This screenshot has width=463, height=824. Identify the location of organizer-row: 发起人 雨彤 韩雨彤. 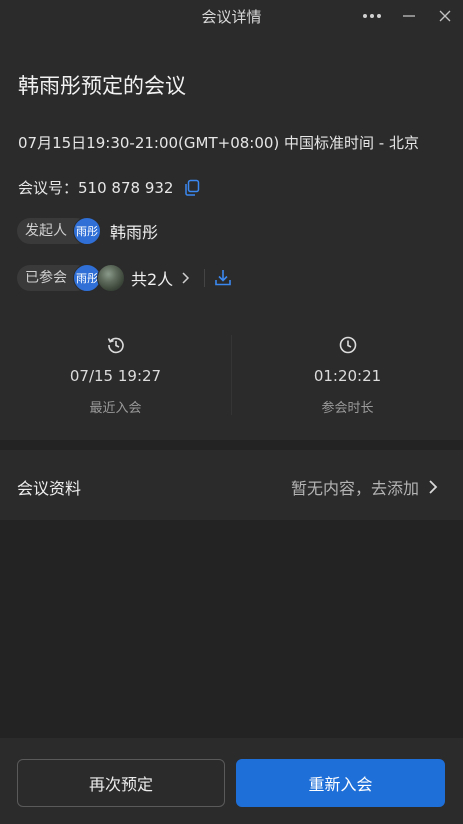
(87, 231).